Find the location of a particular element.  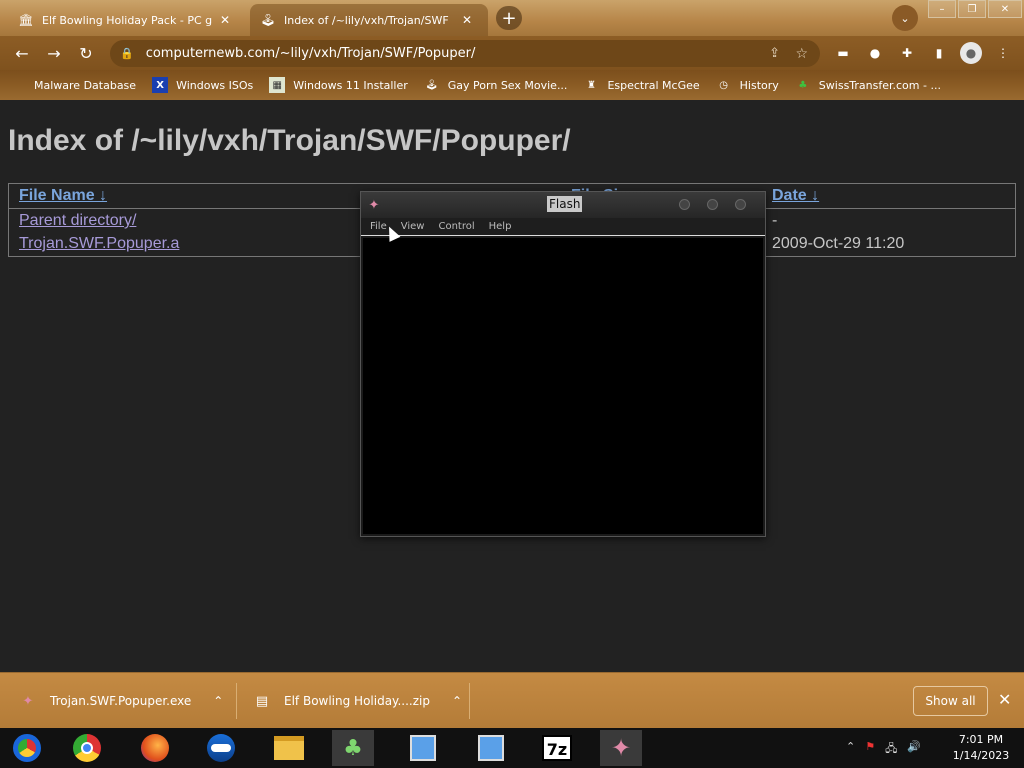

bookmark-history: ◷ History is located at coordinates (747, 85).